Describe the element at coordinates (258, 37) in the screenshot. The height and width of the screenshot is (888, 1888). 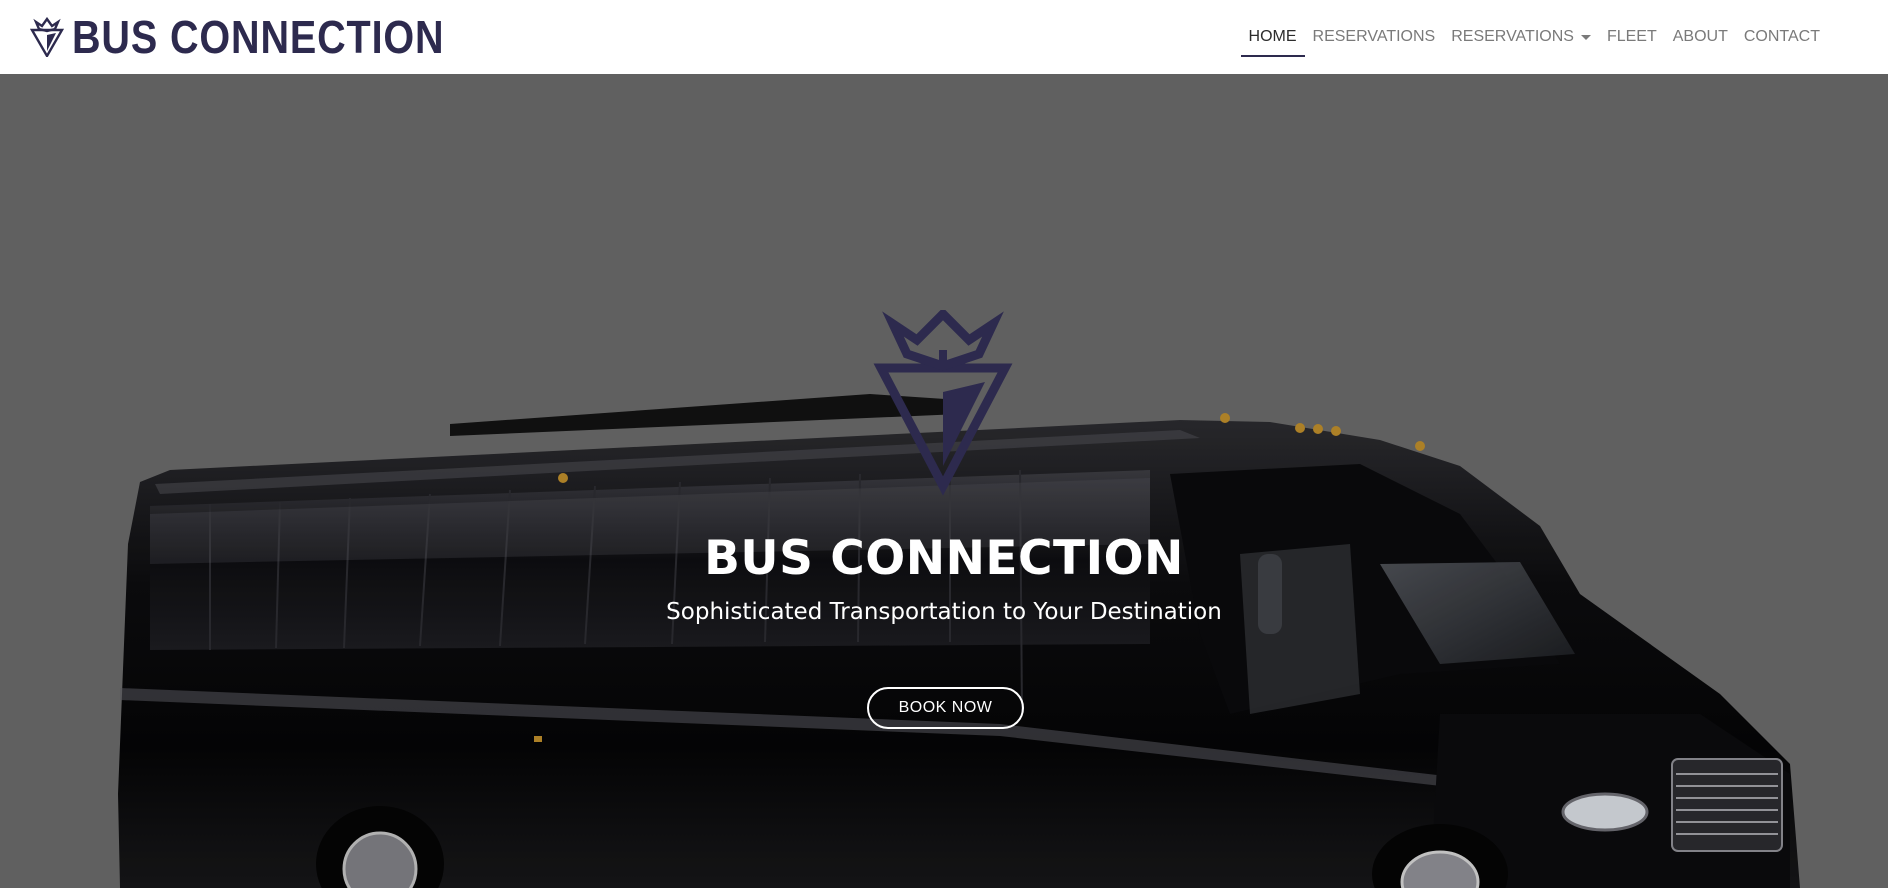
I see `brand-name: BUS CONNECTION` at that location.